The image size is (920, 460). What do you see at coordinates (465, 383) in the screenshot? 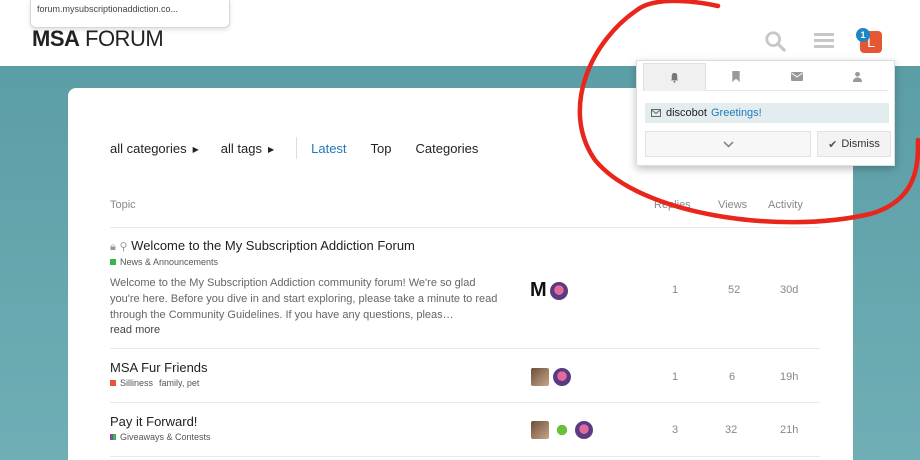
I see `category-badge: Silliness family, pet` at bounding box center [465, 383].